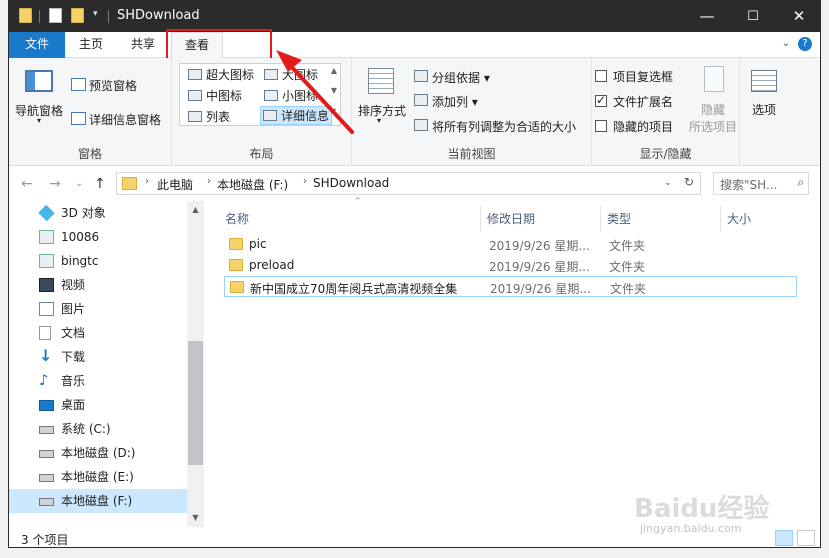 Image resolution: width=829 pixels, height=558 pixels. Describe the element at coordinates (707, 16) in the screenshot. I see `minimize-button: —` at that location.